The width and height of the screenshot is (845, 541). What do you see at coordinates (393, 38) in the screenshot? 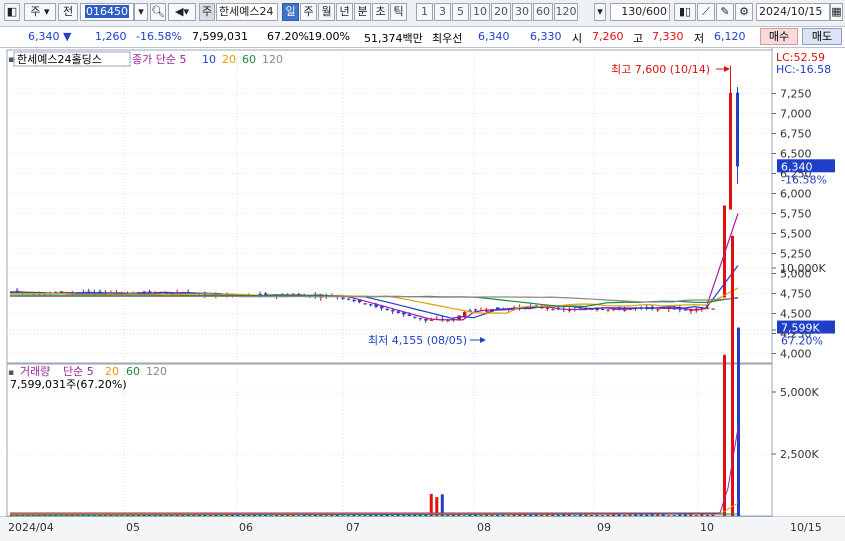
I see `trade-amount: 51,374백만` at bounding box center [393, 38].